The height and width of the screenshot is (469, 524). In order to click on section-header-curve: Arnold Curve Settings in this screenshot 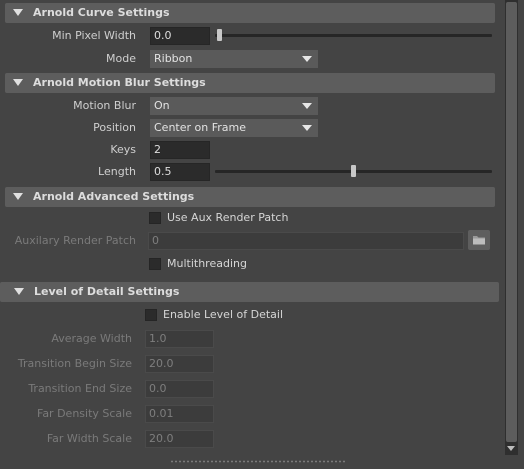, I will do `click(250, 13)`.